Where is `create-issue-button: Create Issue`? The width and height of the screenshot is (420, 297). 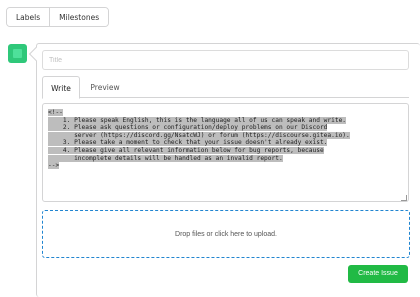 create-issue-button: Create Issue is located at coordinates (378, 274).